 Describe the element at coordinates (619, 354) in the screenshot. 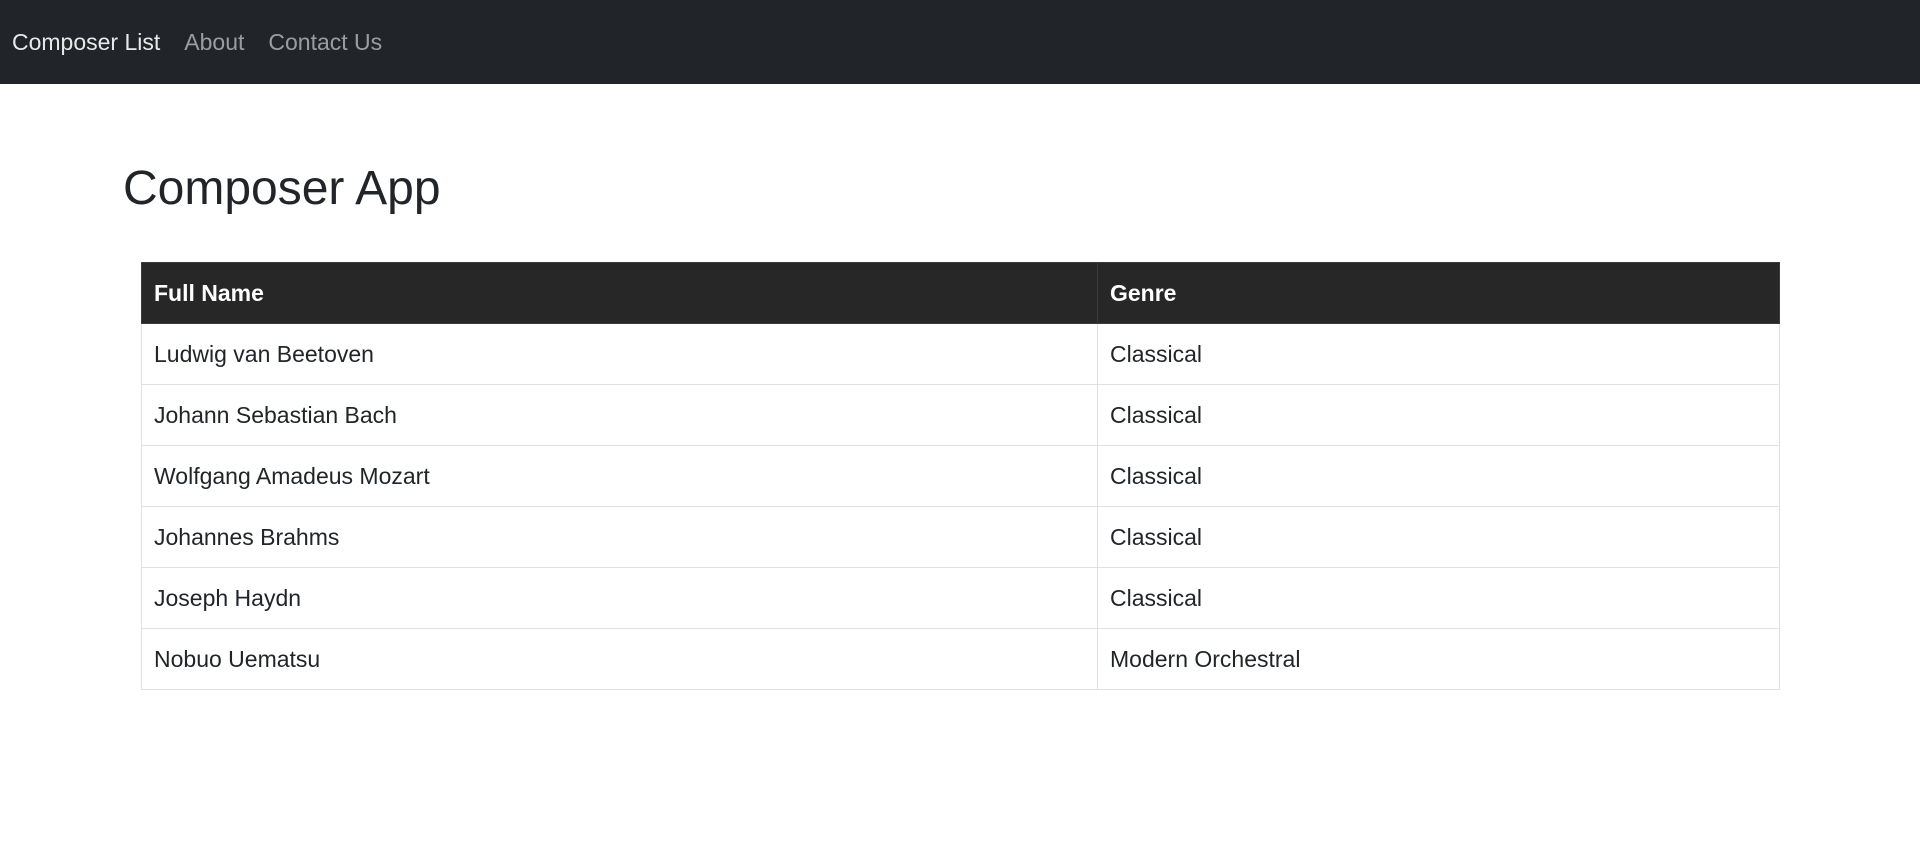

I see `cell-full-name: Ludwig van Beetoven` at that location.